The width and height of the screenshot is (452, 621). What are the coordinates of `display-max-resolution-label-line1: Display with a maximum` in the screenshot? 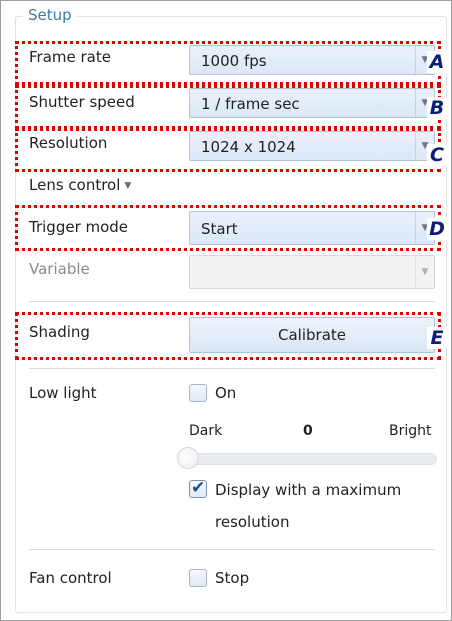 It's located at (308, 490).